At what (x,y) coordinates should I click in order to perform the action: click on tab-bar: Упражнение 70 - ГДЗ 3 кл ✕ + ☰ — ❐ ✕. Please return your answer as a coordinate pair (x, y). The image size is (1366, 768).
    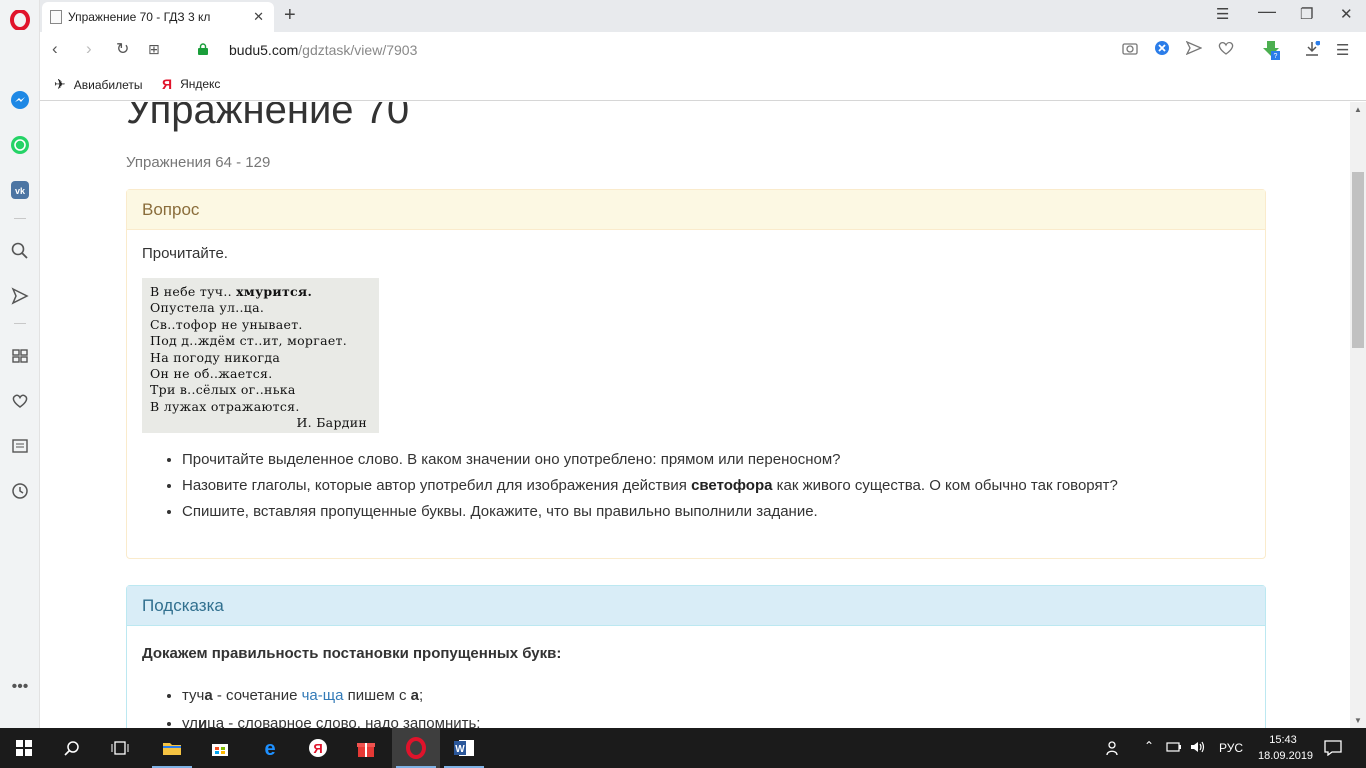
    Looking at the image, I should click on (703, 16).